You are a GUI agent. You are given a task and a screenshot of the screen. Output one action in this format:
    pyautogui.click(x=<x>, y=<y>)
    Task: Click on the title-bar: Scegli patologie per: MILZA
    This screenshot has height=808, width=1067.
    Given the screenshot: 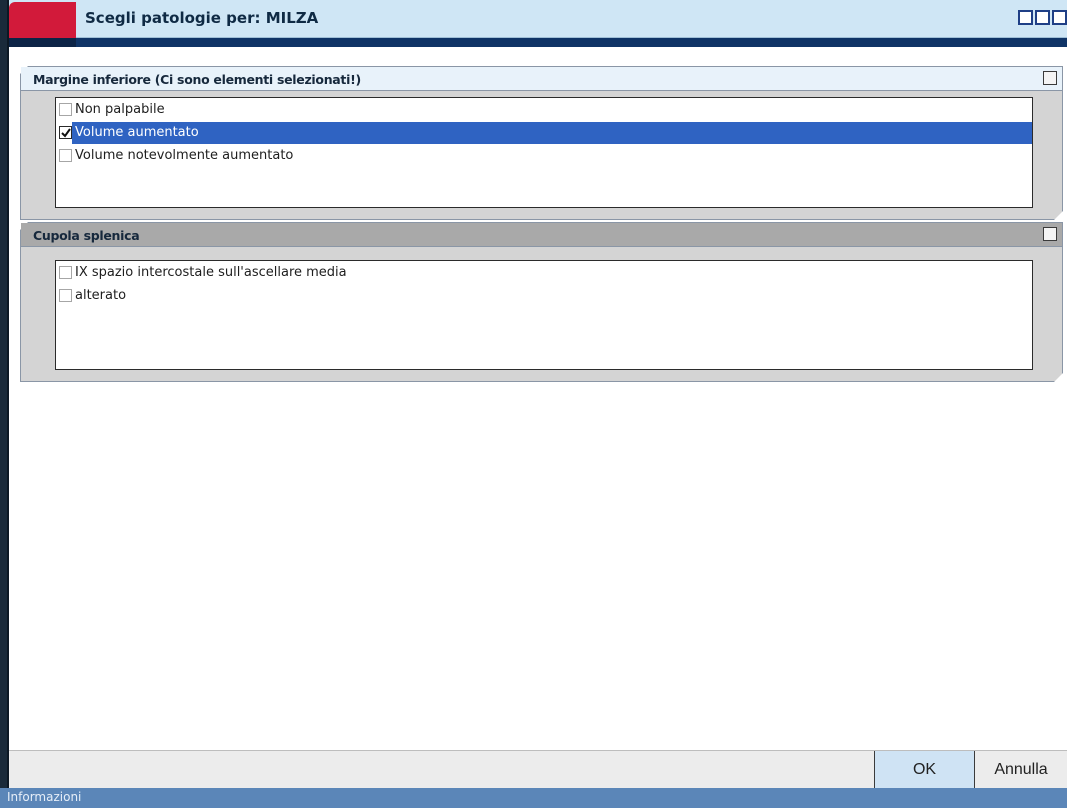 What is the action you would take?
    pyautogui.click(x=538, y=19)
    